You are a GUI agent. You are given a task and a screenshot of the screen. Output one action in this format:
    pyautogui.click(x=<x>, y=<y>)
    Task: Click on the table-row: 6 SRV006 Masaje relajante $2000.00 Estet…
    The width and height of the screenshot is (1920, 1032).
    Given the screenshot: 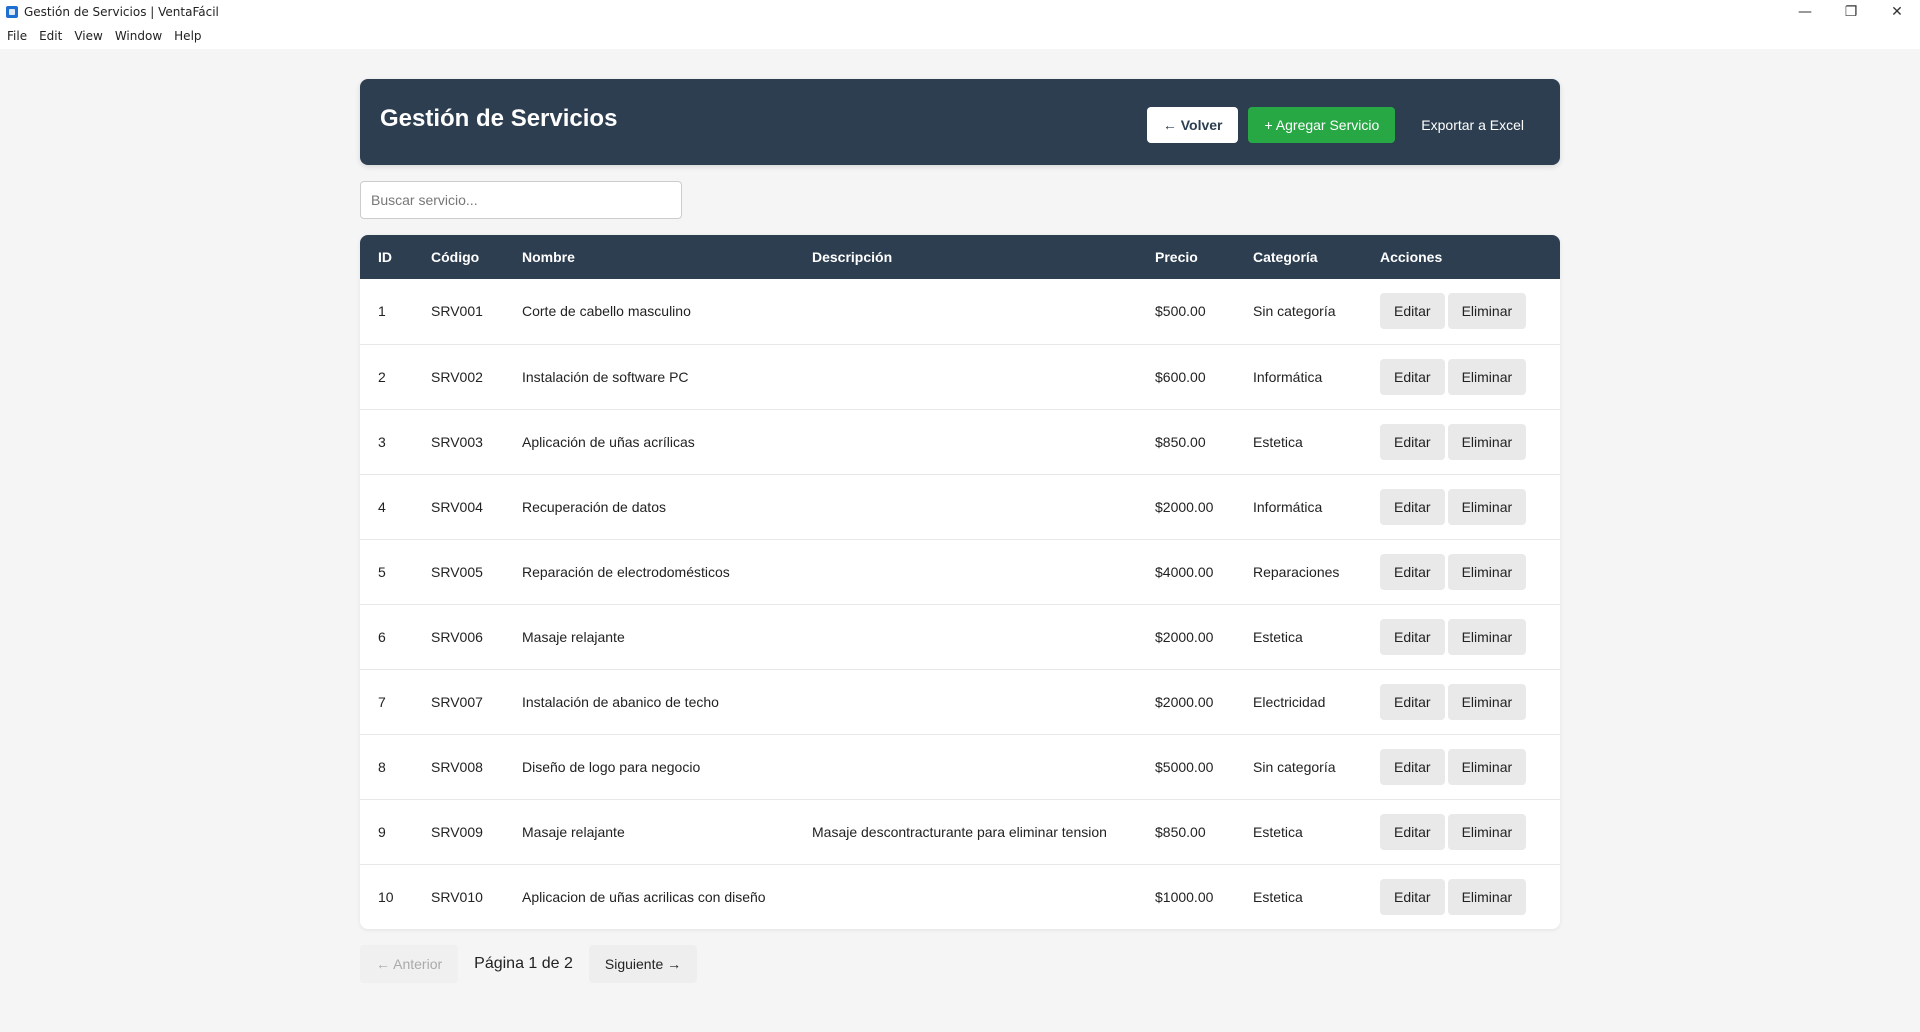 What is the action you would take?
    pyautogui.click(x=960, y=637)
    